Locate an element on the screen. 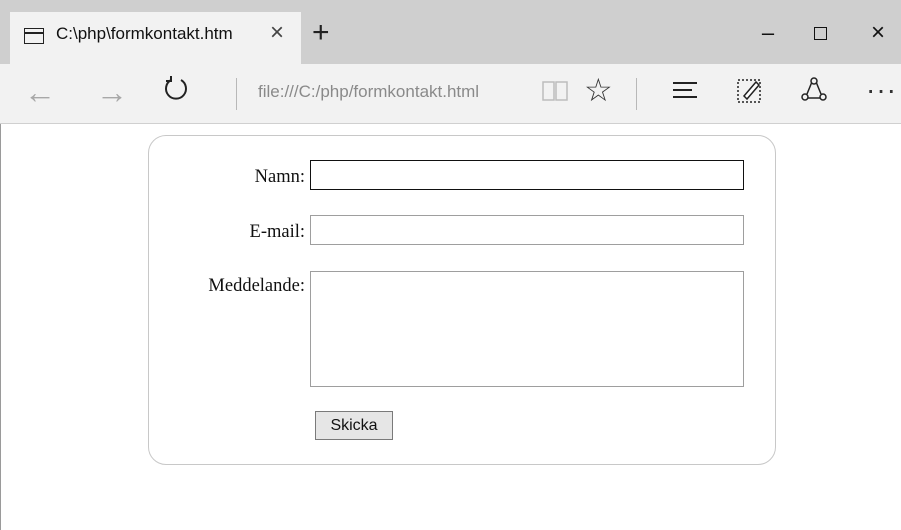 This screenshot has height=530, width=901. close-tab-icon: × is located at coordinates (277, 33).